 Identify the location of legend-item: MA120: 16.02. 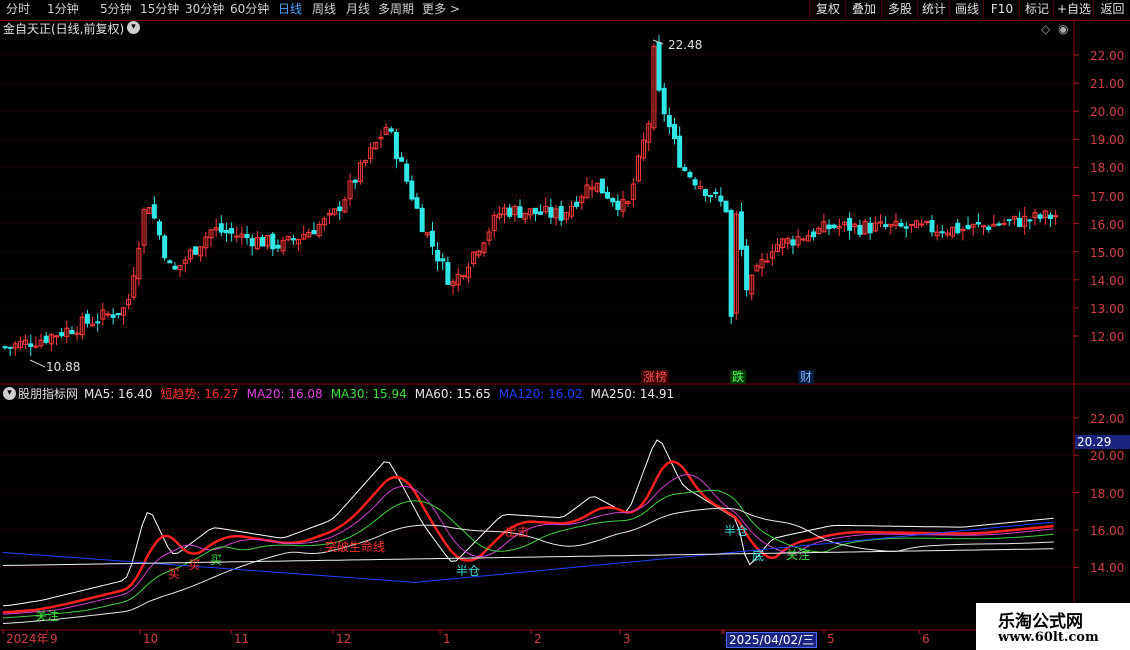
(540, 394).